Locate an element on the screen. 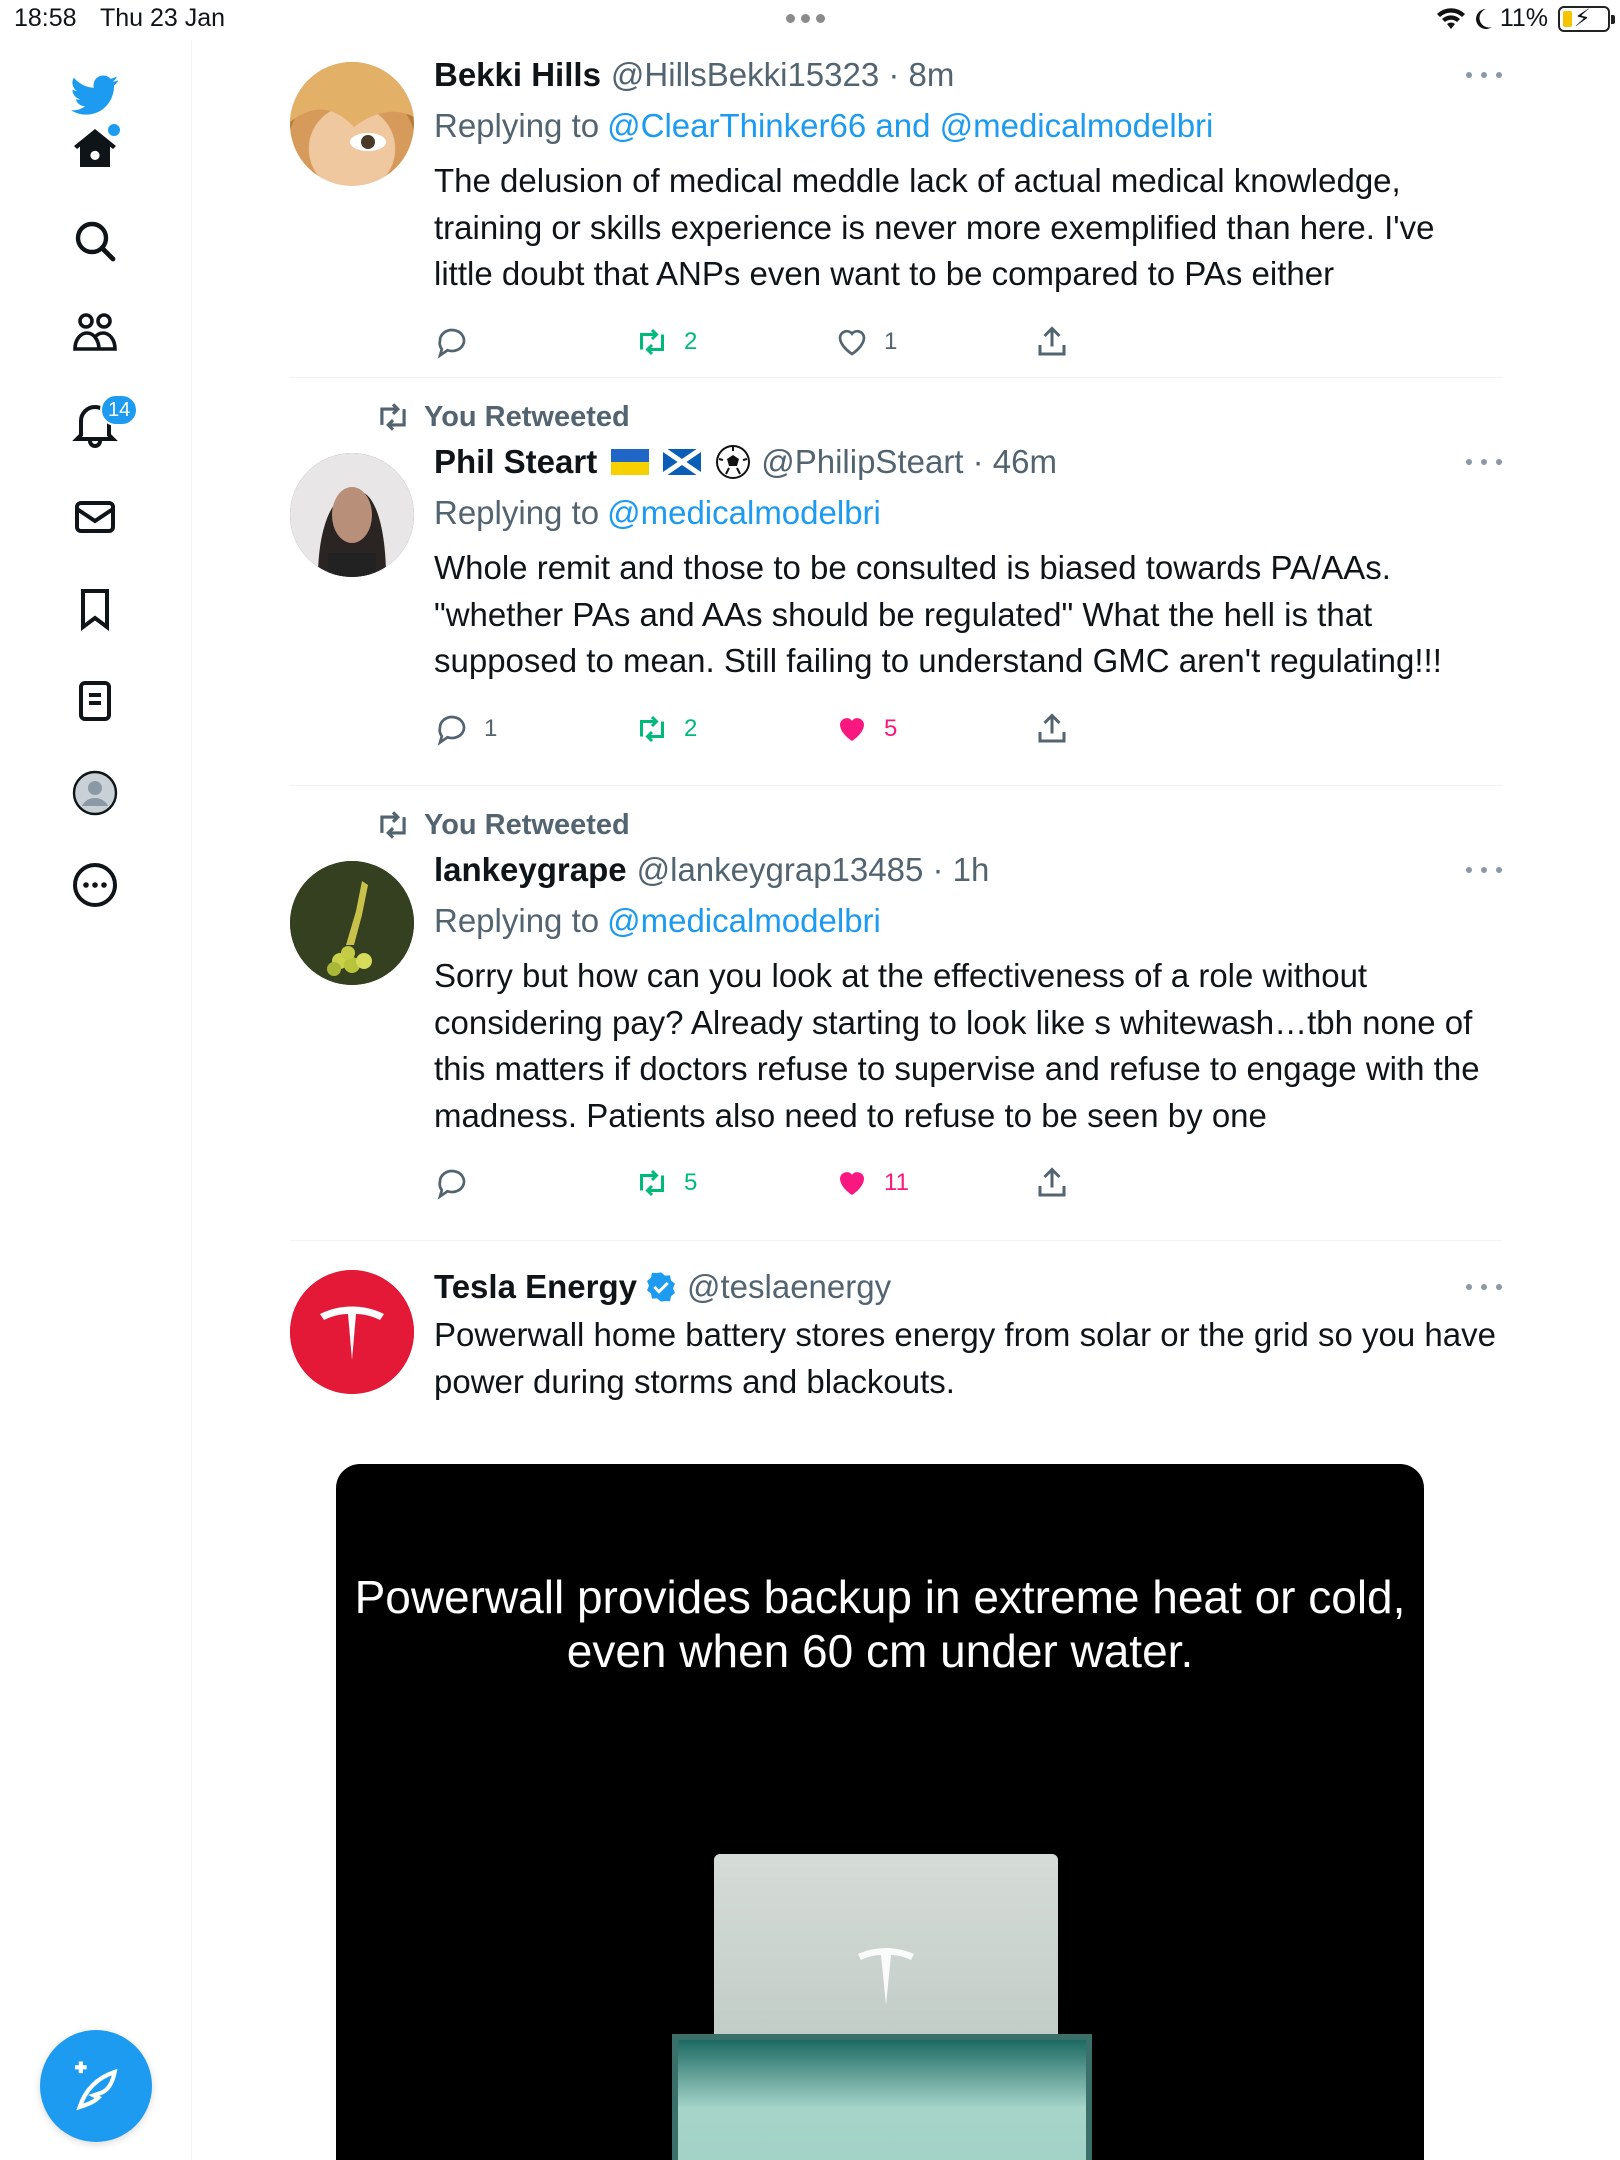 The height and width of the screenshot is (2160, 1620). home-unread-dot is located at coordinates (114, 130).